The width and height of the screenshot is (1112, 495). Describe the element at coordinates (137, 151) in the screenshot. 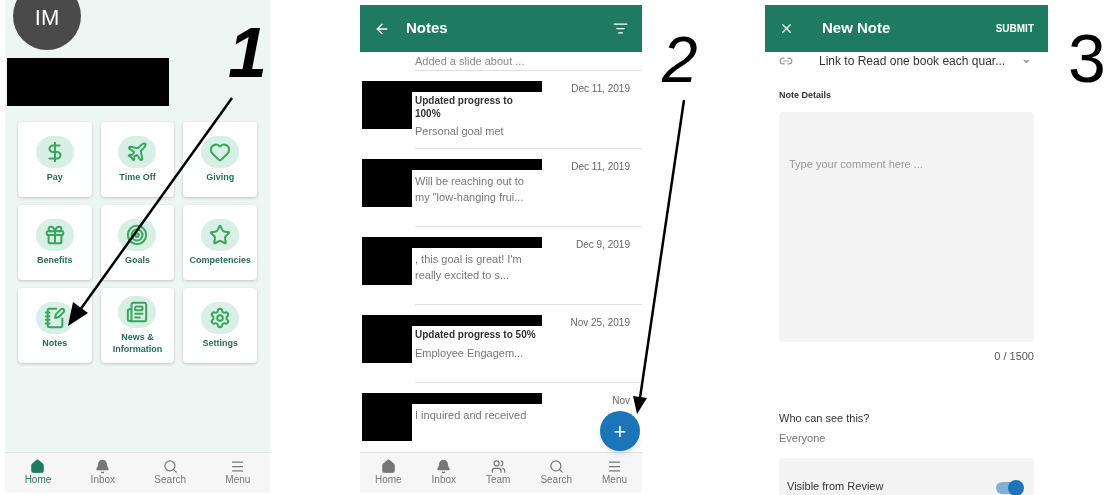

I see `airplane-icon` at that location.